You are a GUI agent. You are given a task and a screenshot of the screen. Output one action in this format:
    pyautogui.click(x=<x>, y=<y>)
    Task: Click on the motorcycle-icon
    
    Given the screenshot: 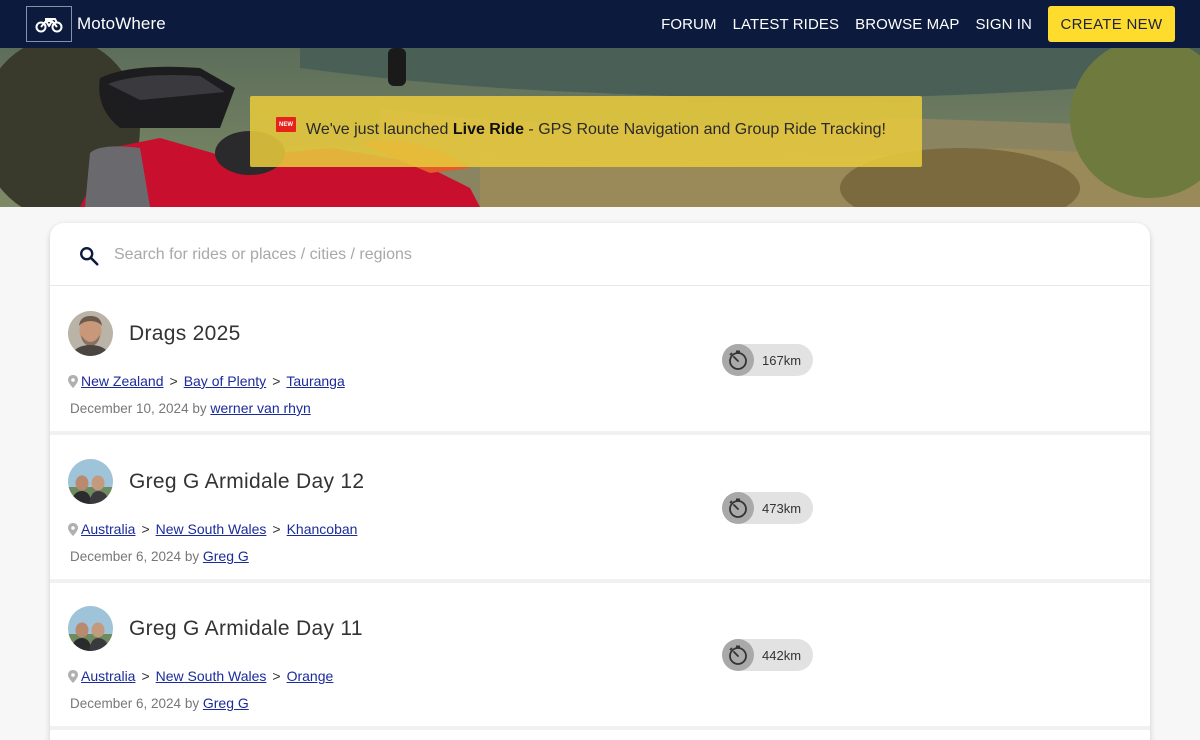 What is the action you would take?
    pyautogui.click(x=49, y=24)
    